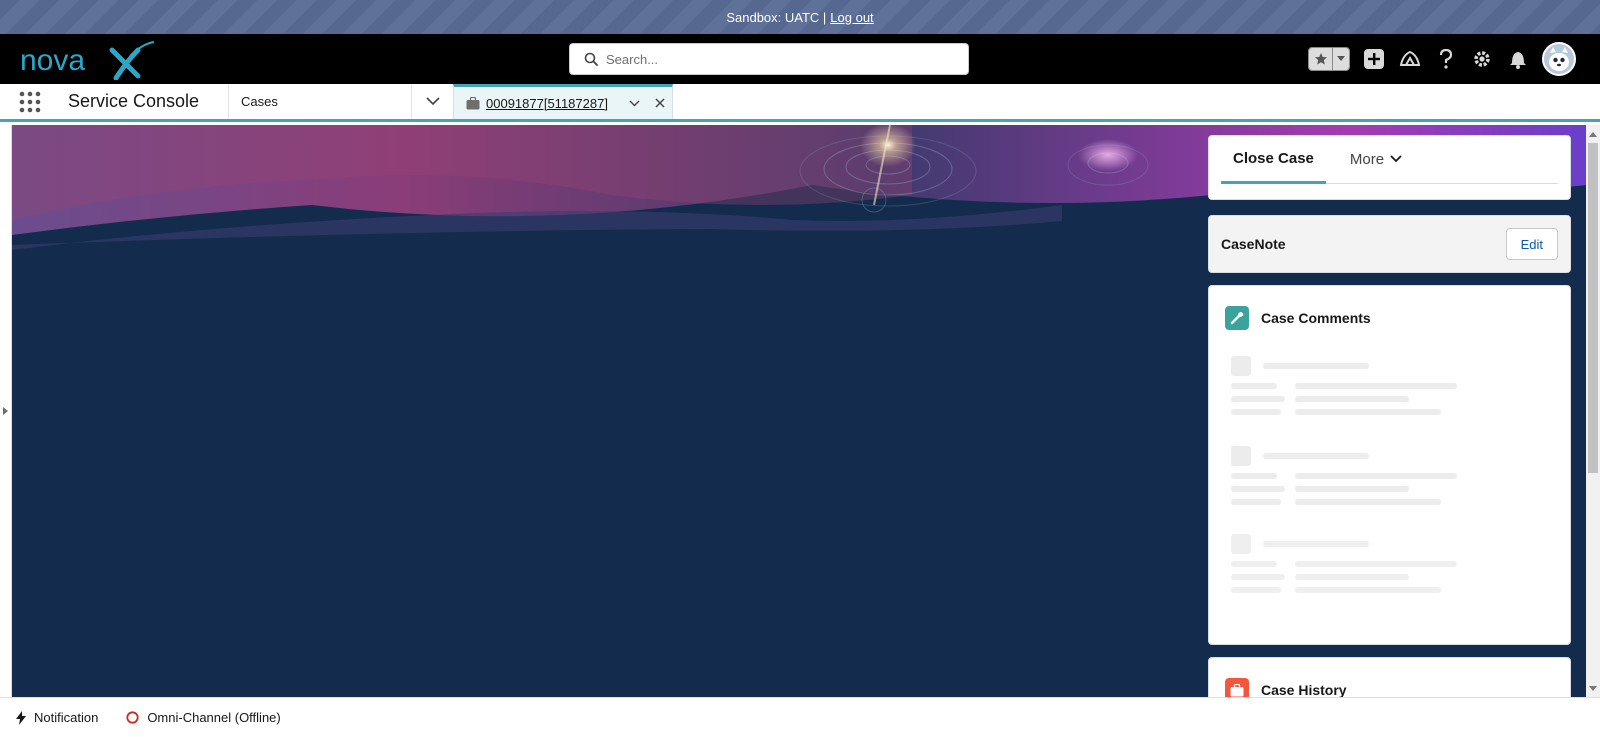 The image size is (1600, 737). I want to click on notifications-button, so click(1518, 59).